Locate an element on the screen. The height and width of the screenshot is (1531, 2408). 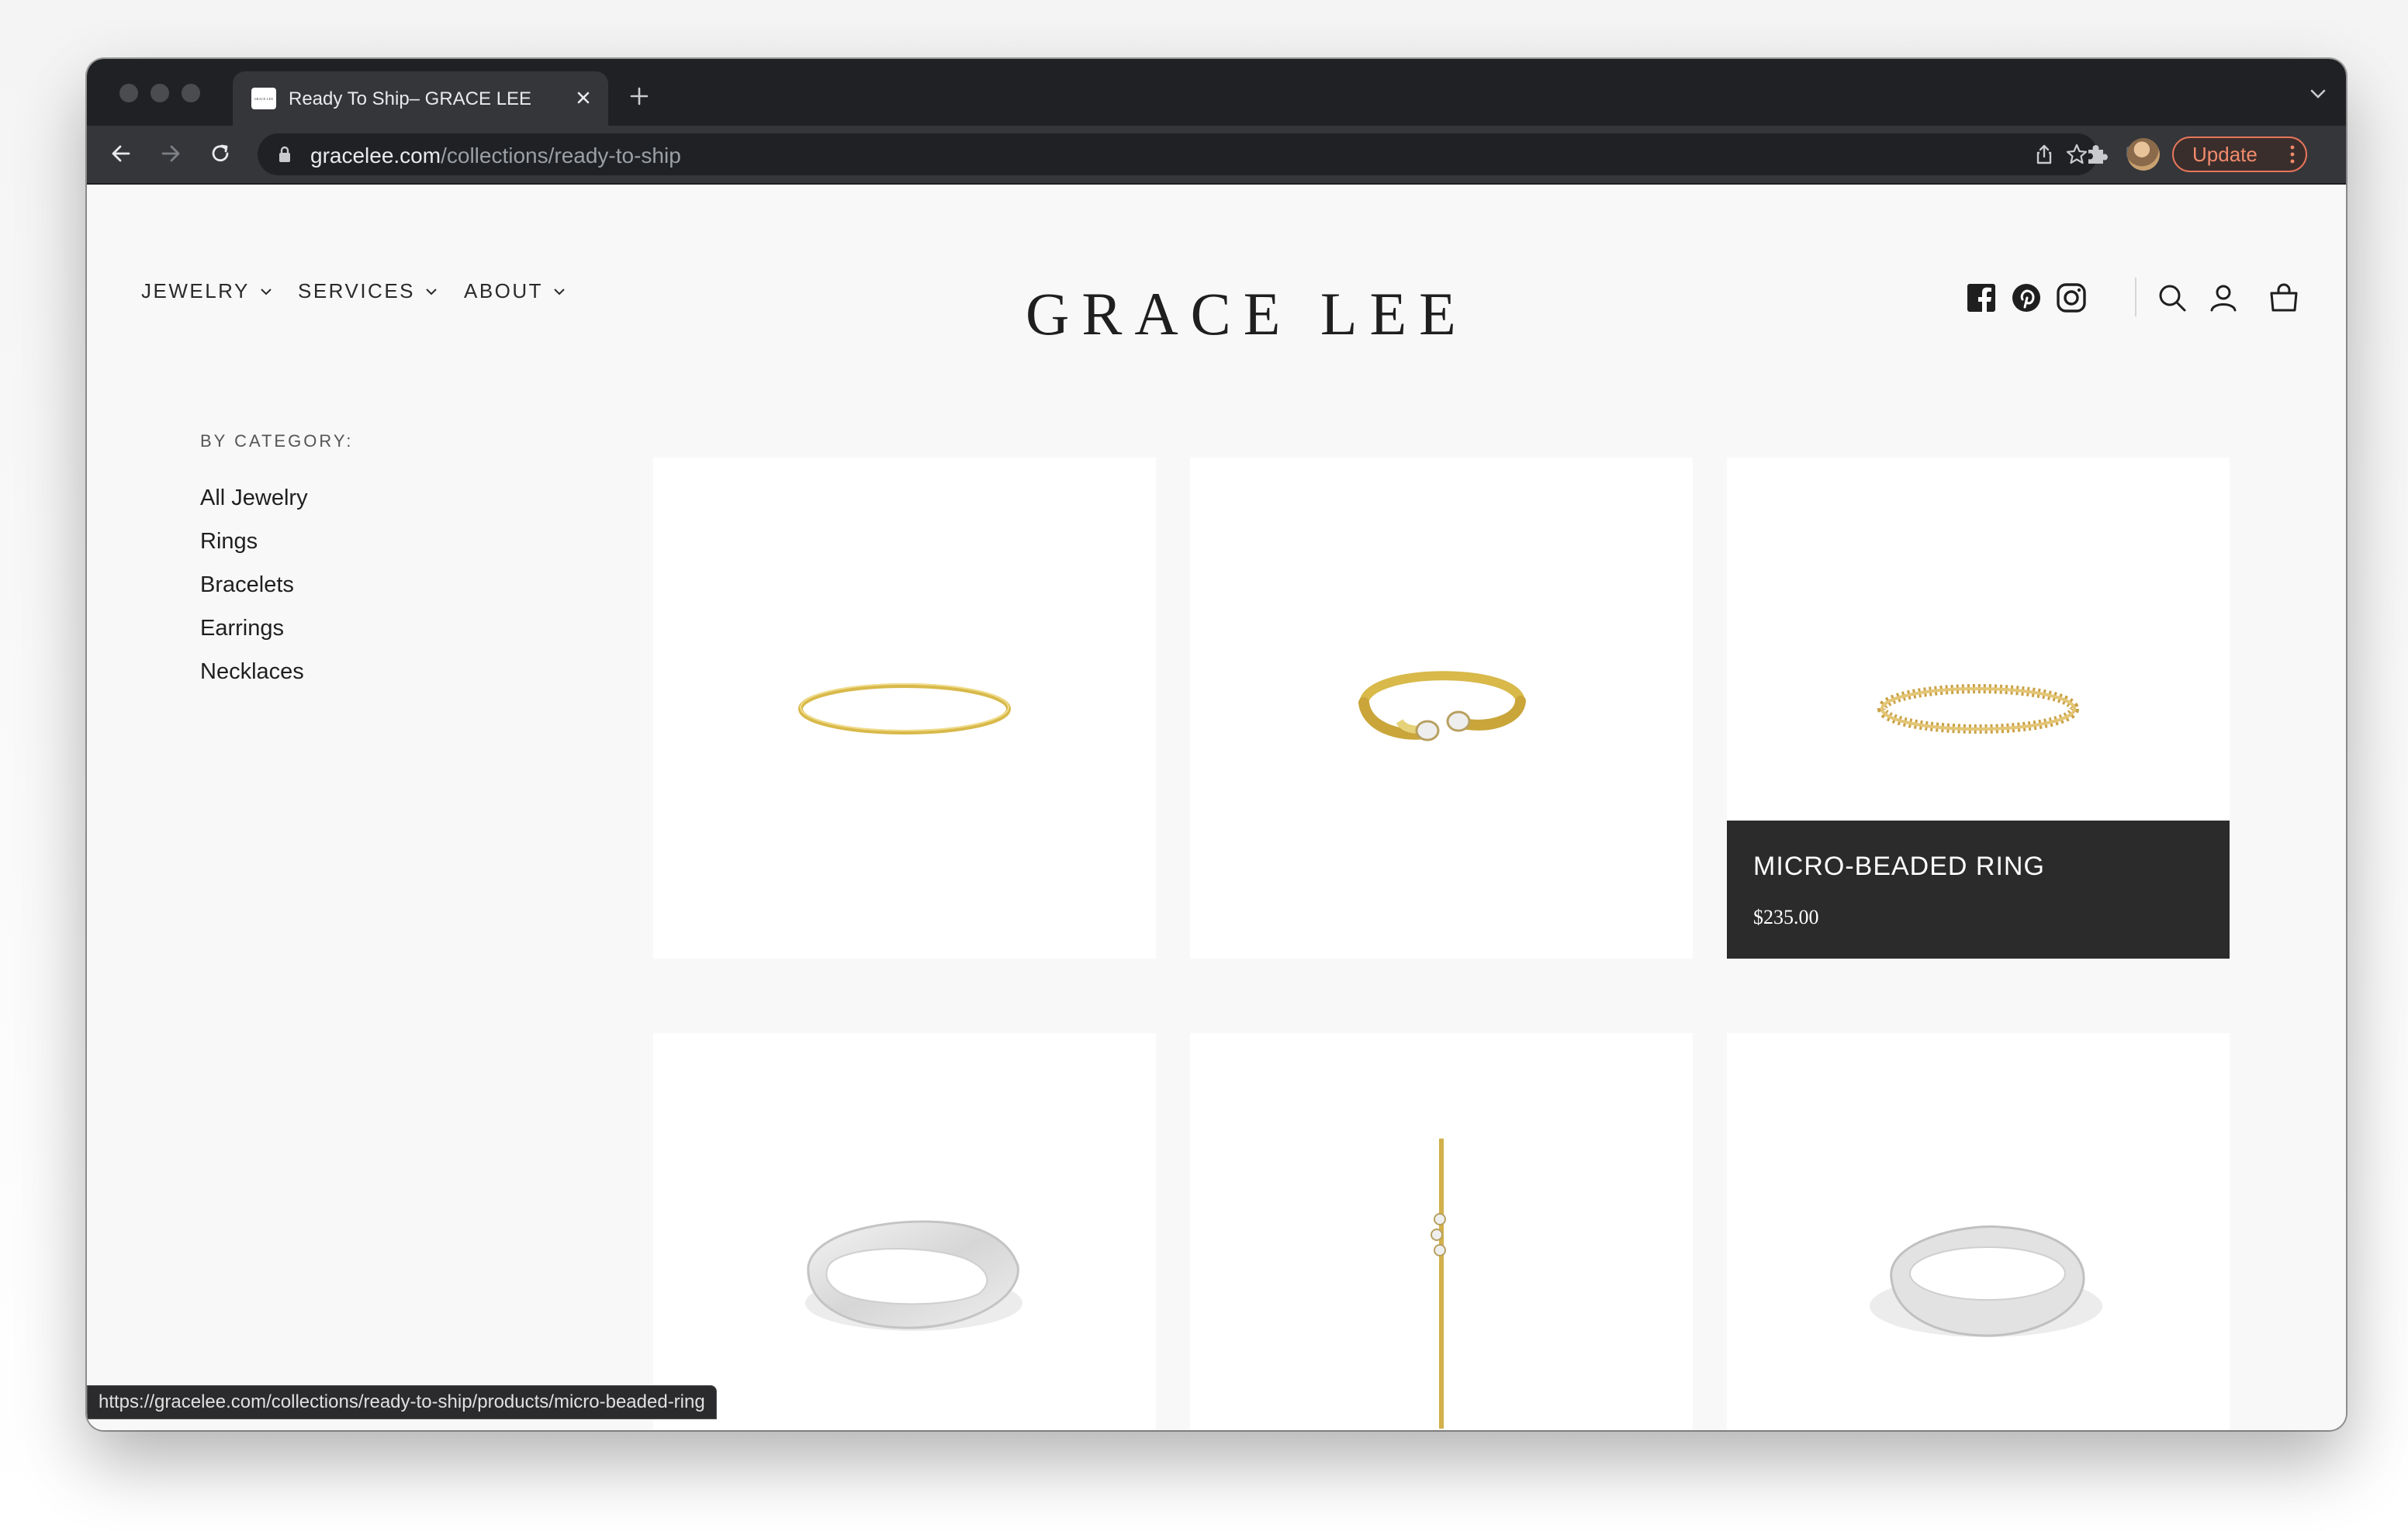
close-tab-icon is located at coordinates (583, 98).